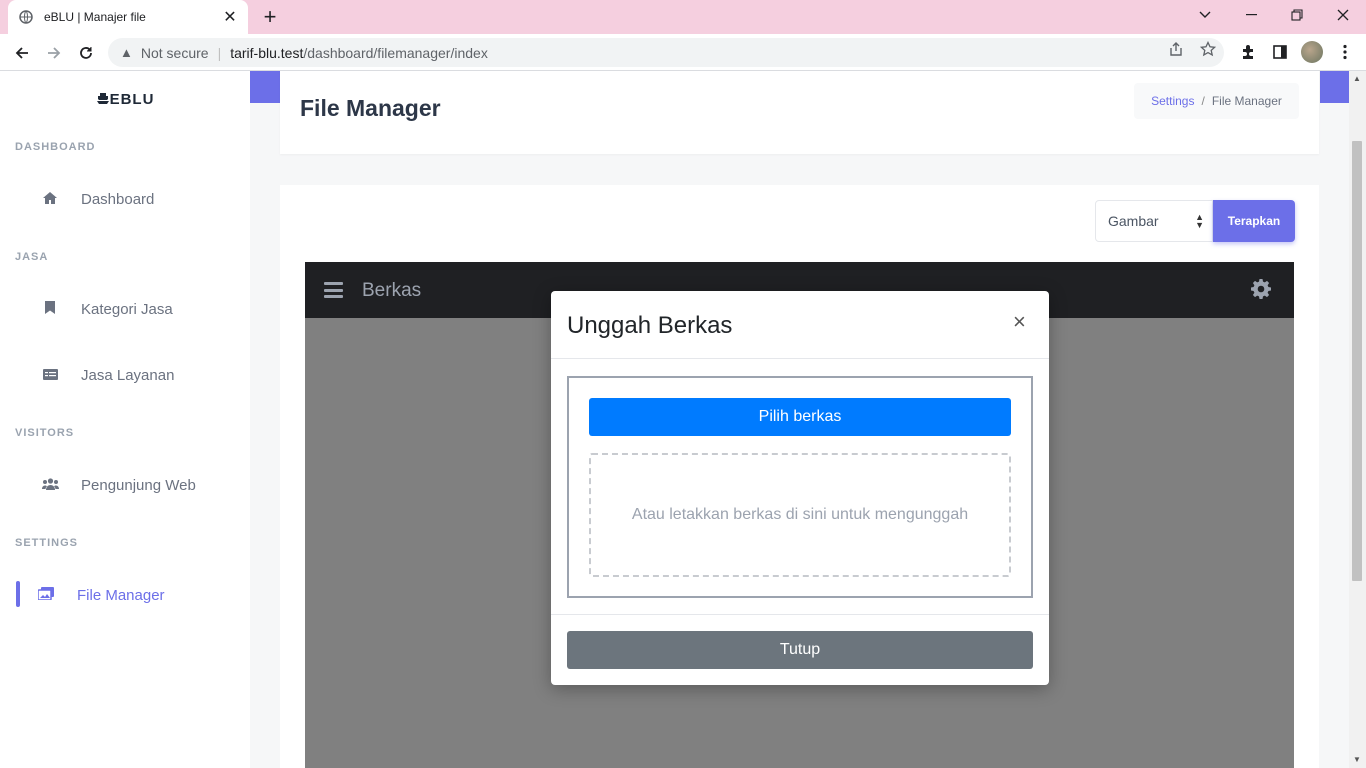 The height and width of the screenshot is (768, 1366). What do you see at coordinates (1343, 15) in the screenshot?
I see `close-window-button` at bounding box center [1343, 15].